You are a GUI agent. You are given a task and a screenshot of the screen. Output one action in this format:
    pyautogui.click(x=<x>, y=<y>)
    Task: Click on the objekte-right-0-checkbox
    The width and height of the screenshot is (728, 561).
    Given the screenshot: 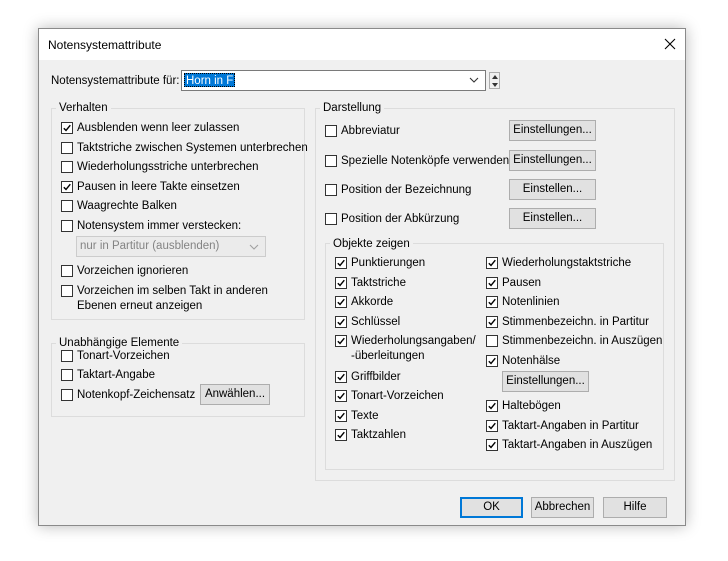 What is the action you would take?
    pyautogui.click(x=492, y=263)
    